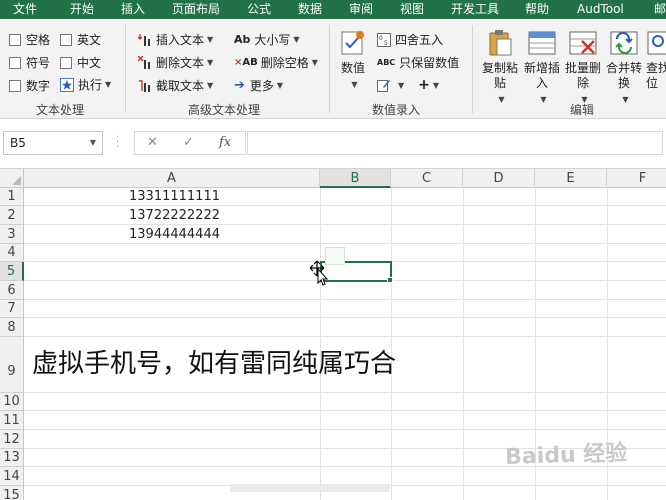 This screenshot has height=500, width=666. Describe the element at coordinates (12, 271) in the screenshot. I see `row-header-5: 5` at that location.